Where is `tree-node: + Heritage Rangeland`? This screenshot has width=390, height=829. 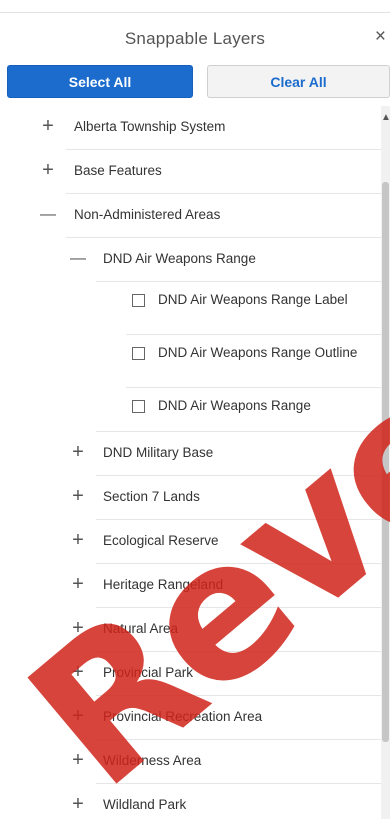 tree-node: + Heritage Rangeland is located at coordinates (190, 586).